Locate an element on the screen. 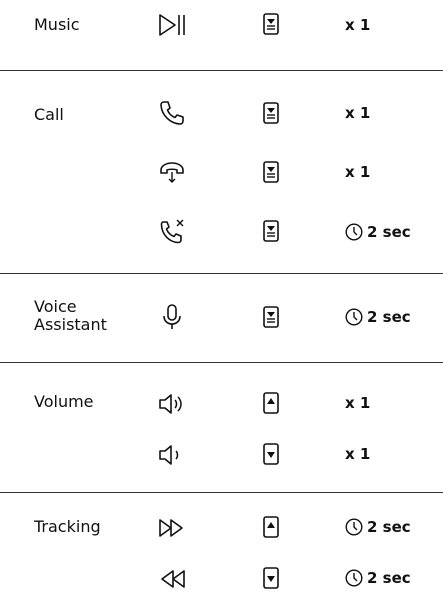 The image size is (443, 600). volume-down-icon is located at coordinates (172, 455).